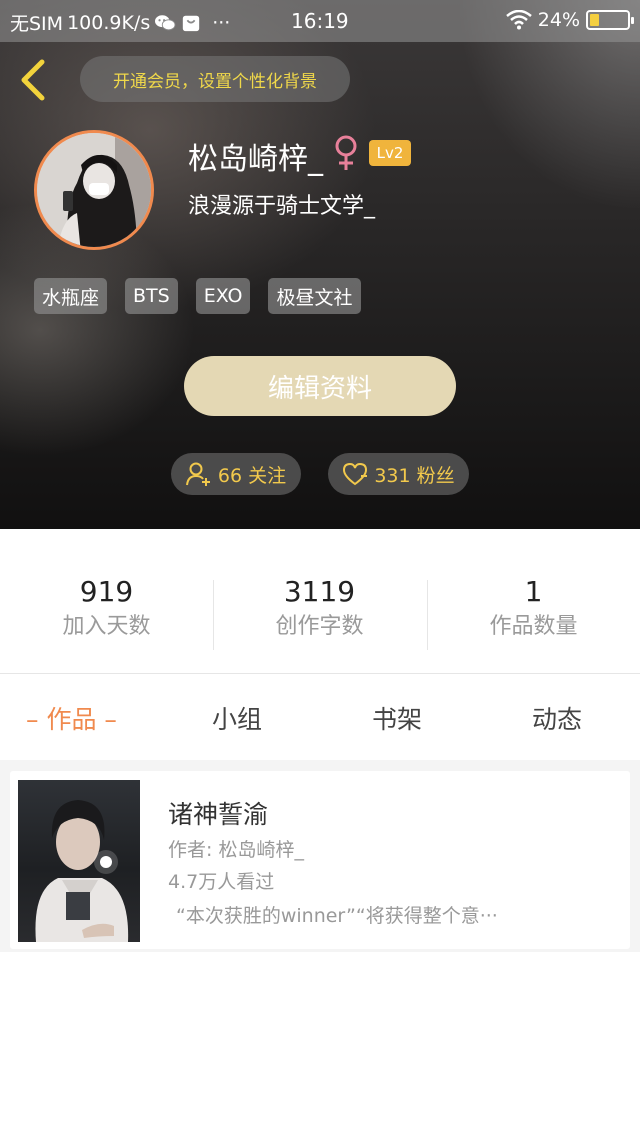 The height and width of the screenshot is (1138, 640). I want to click on tab-works: – 作品 –, so click(71, 718).